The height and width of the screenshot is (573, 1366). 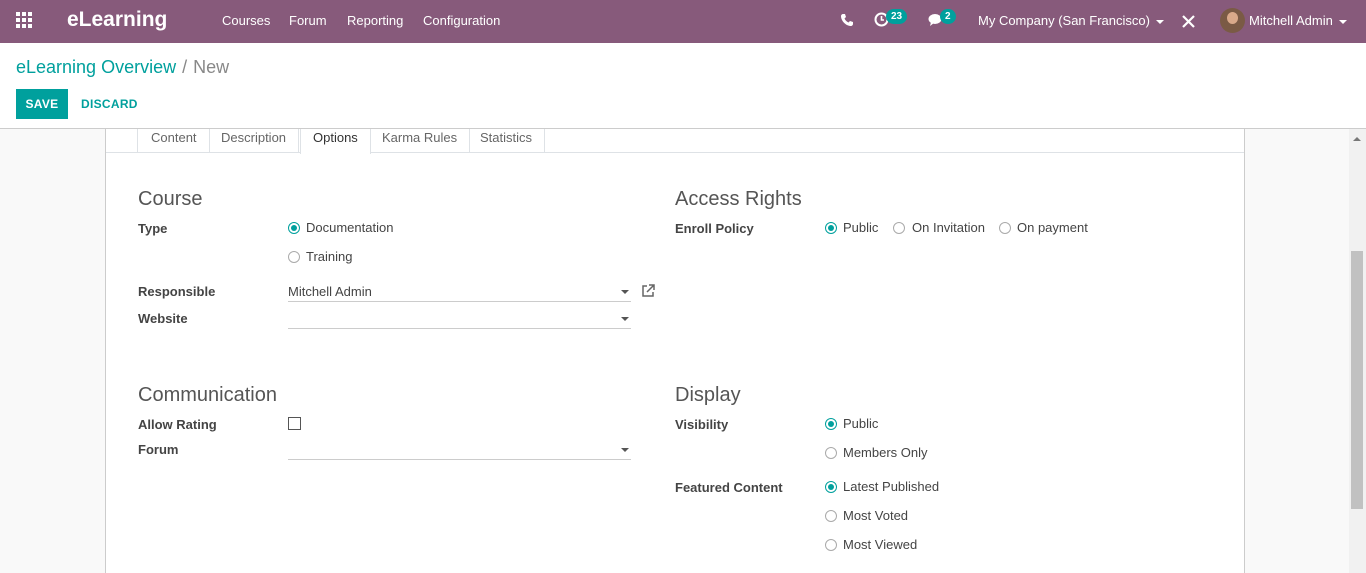 I want to click on enroll-invitation-label: On Invitation, so click(x=948, y=227).